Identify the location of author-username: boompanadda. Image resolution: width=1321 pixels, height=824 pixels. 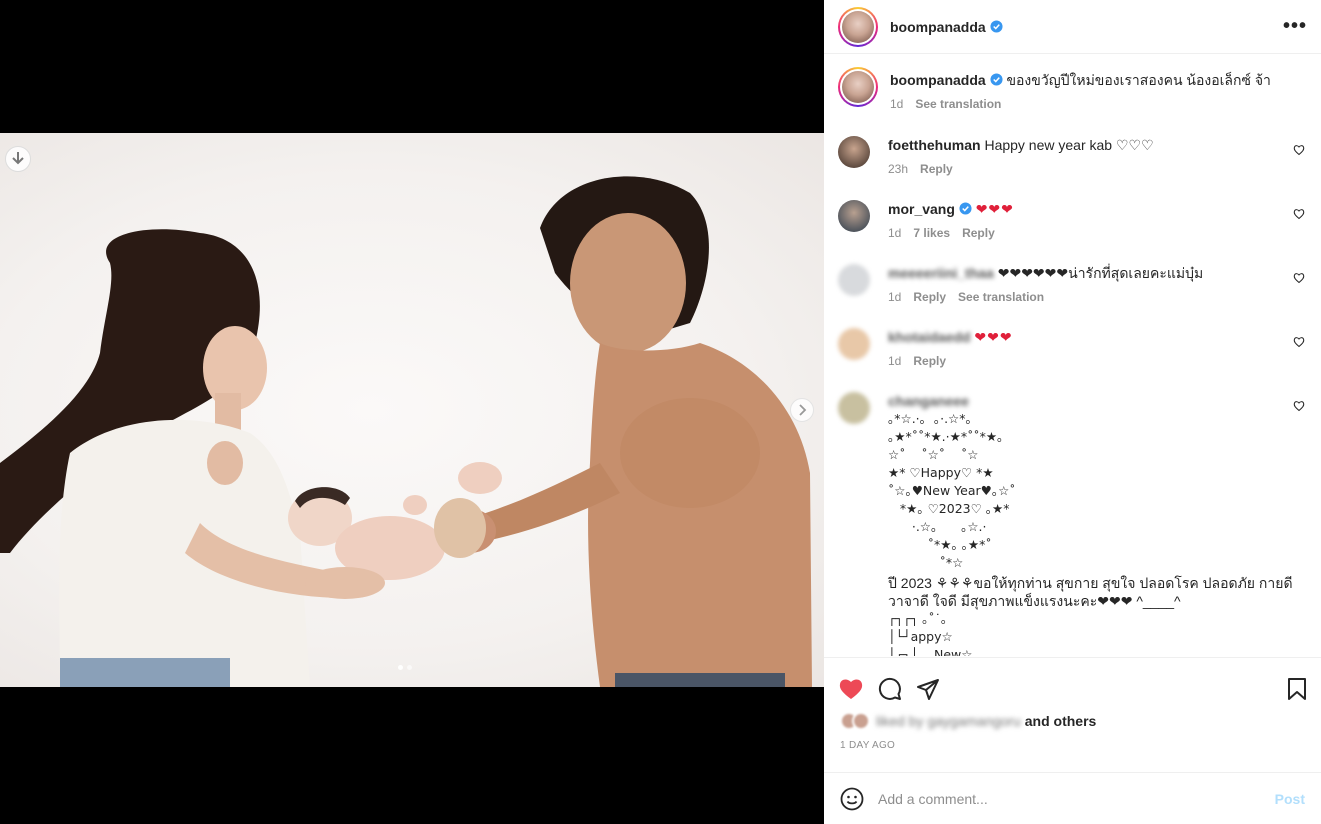
(938, 27).